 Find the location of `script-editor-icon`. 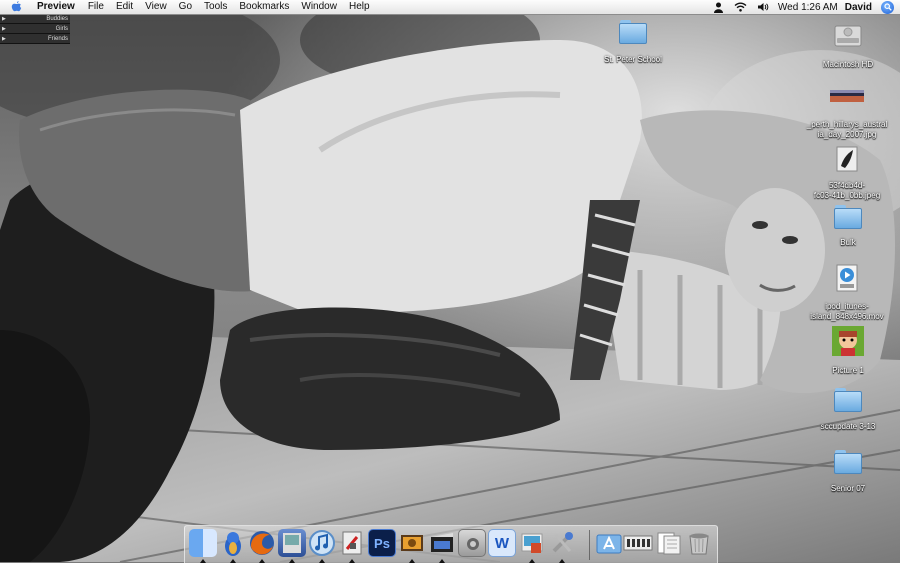

script-editor-icon is located at coordinates (352, 546).